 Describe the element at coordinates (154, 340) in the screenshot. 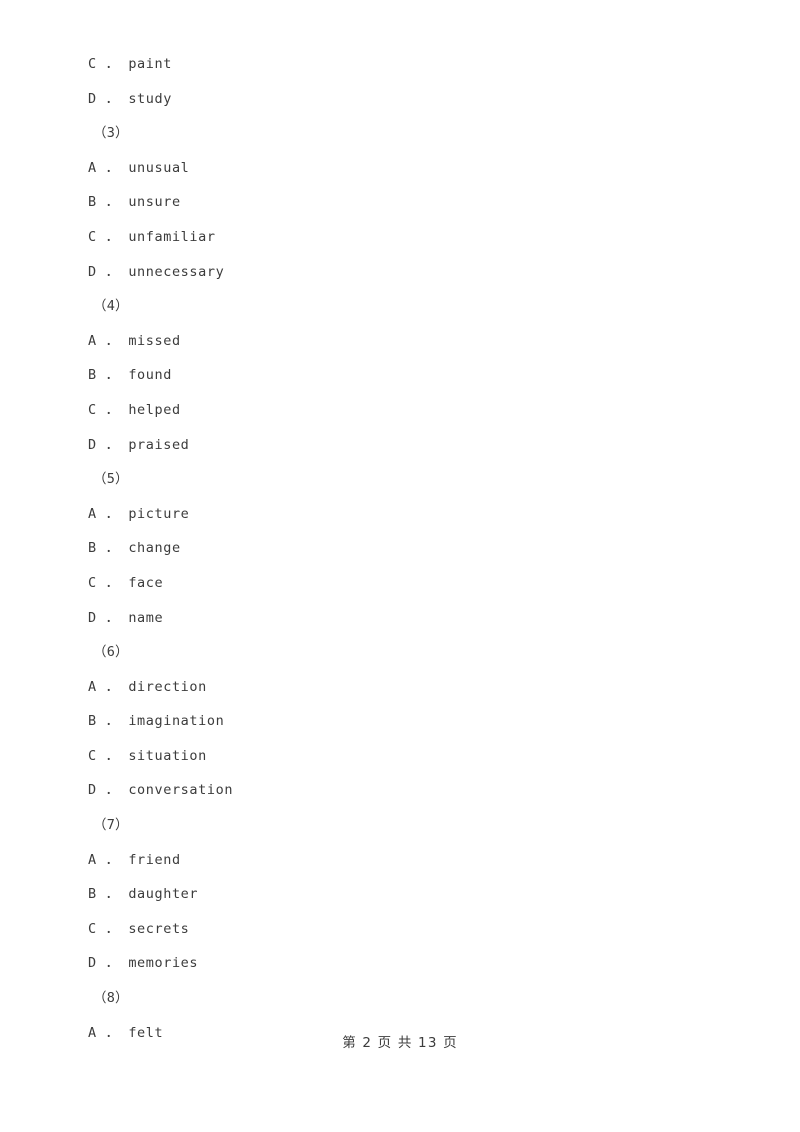

I see `option-text: missed` at that location.